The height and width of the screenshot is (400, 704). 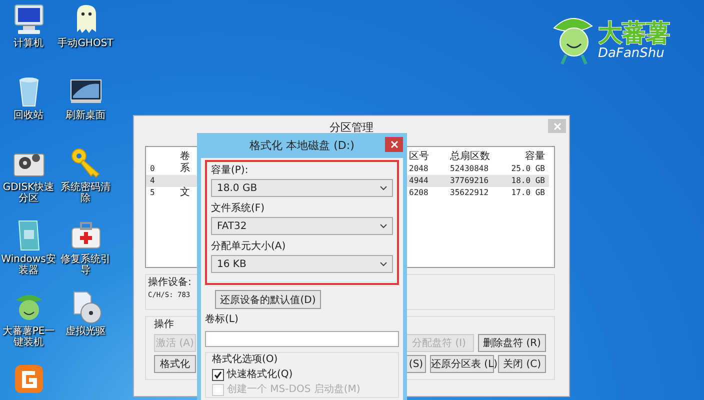 I want to click on table-cell-text: 25.0 GB, so click(x=528, y=169).